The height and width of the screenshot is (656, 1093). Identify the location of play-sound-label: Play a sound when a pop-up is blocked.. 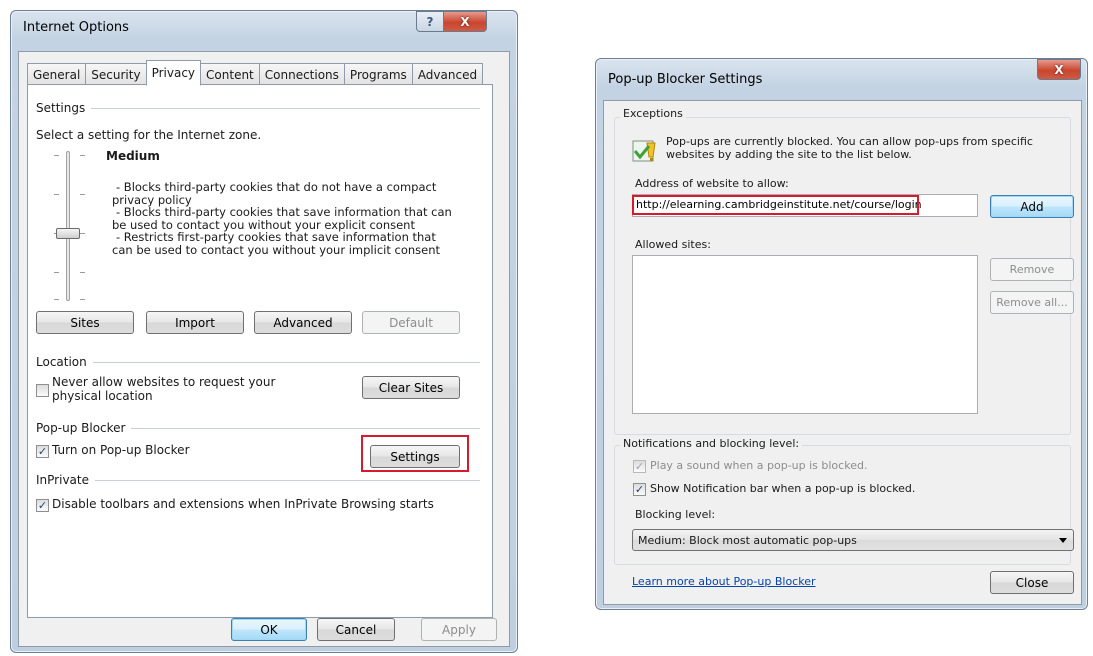
(759, 465).